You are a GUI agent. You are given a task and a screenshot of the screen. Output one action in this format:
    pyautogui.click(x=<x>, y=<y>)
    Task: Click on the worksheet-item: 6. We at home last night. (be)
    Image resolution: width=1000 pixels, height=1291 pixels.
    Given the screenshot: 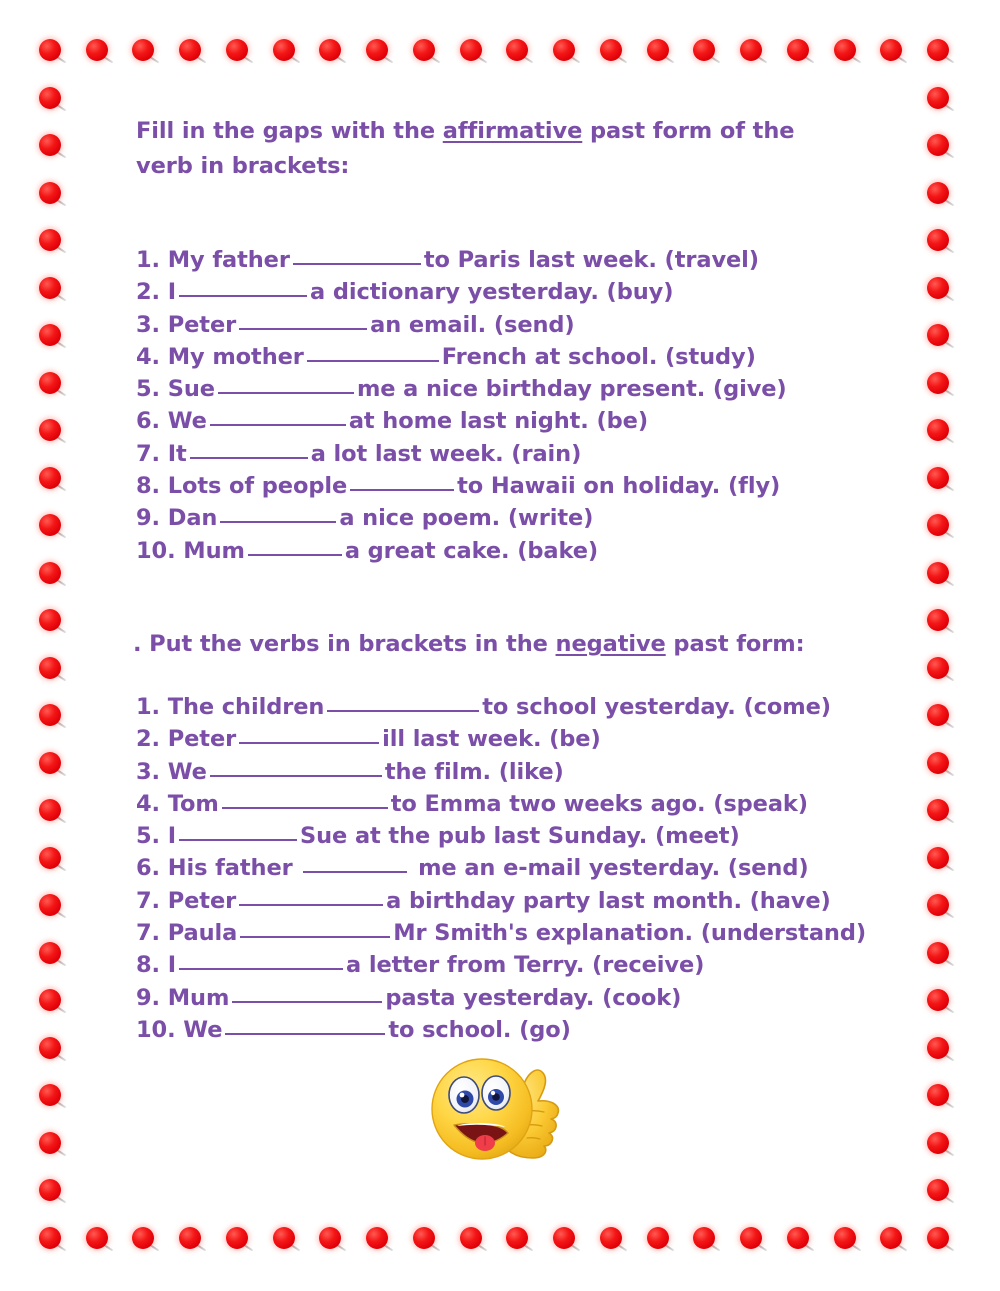 What is the action you would take?
    pyautogui.click(x=531, y=421)
    